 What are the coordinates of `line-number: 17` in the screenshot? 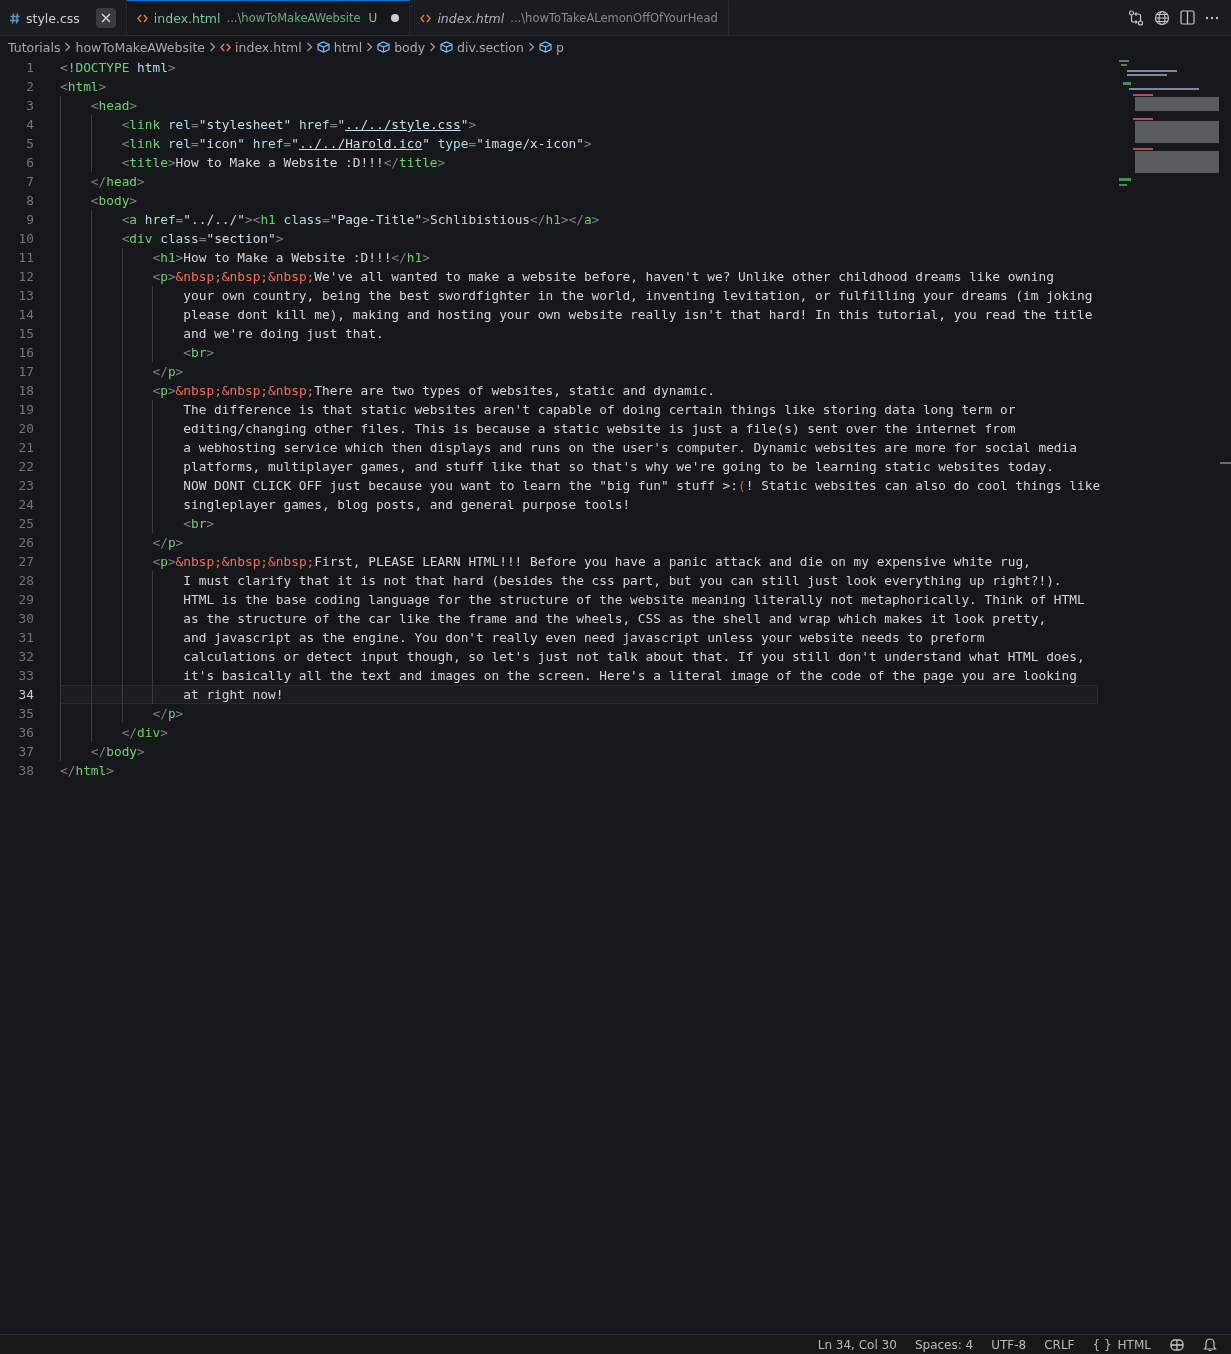 It's located at (25, 372).